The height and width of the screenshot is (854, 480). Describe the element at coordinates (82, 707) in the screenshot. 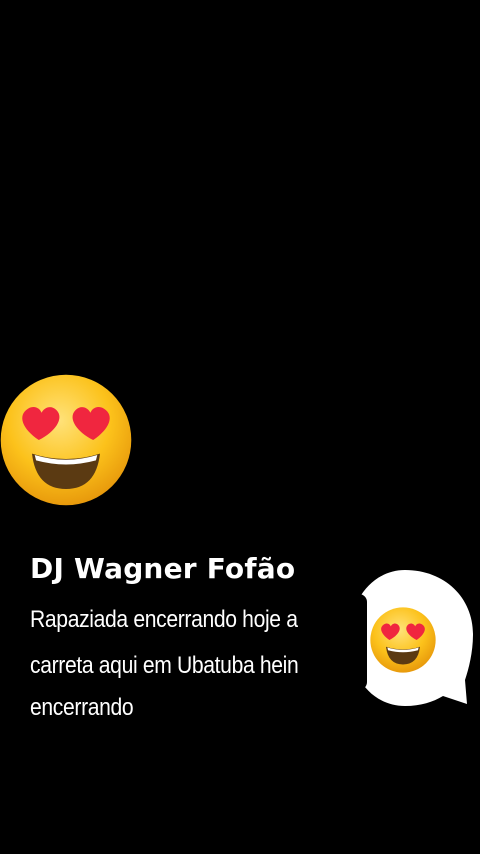

I see `caption-line: encerrando` at that location.